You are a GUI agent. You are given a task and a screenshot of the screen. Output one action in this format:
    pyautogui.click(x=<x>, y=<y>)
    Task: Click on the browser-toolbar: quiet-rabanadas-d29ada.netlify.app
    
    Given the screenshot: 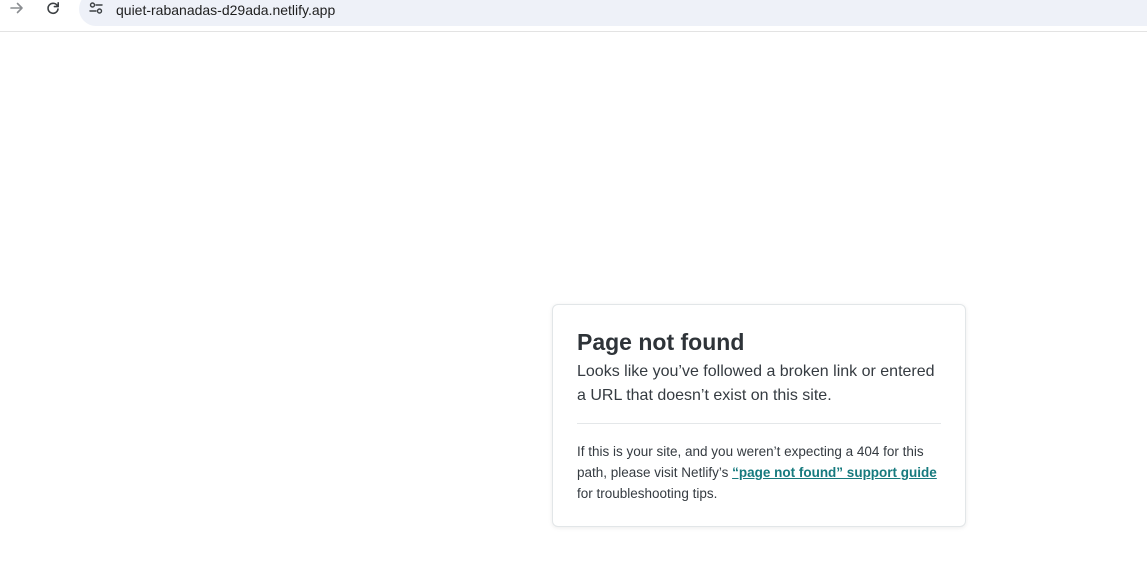 What is the action you would take?
    pyautogui.click(x=573, y=16)
    